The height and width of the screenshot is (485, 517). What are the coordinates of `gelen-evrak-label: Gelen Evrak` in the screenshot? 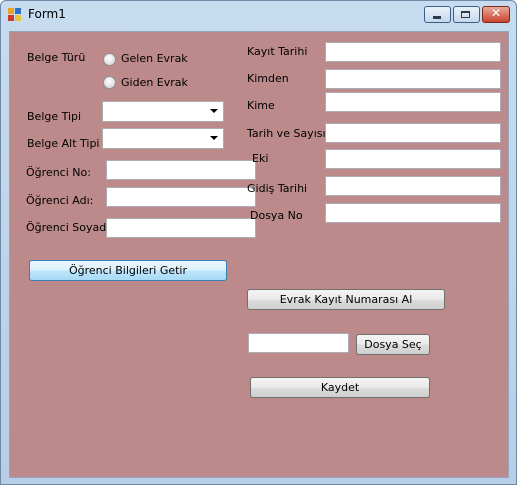 It's located at (154, 58).